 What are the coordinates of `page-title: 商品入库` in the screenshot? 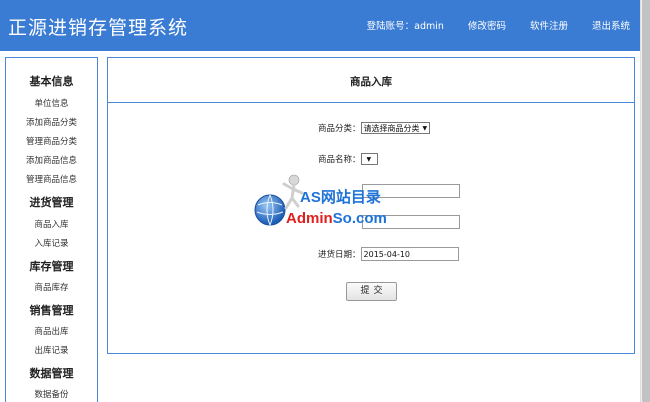 It's located at (371, 82).